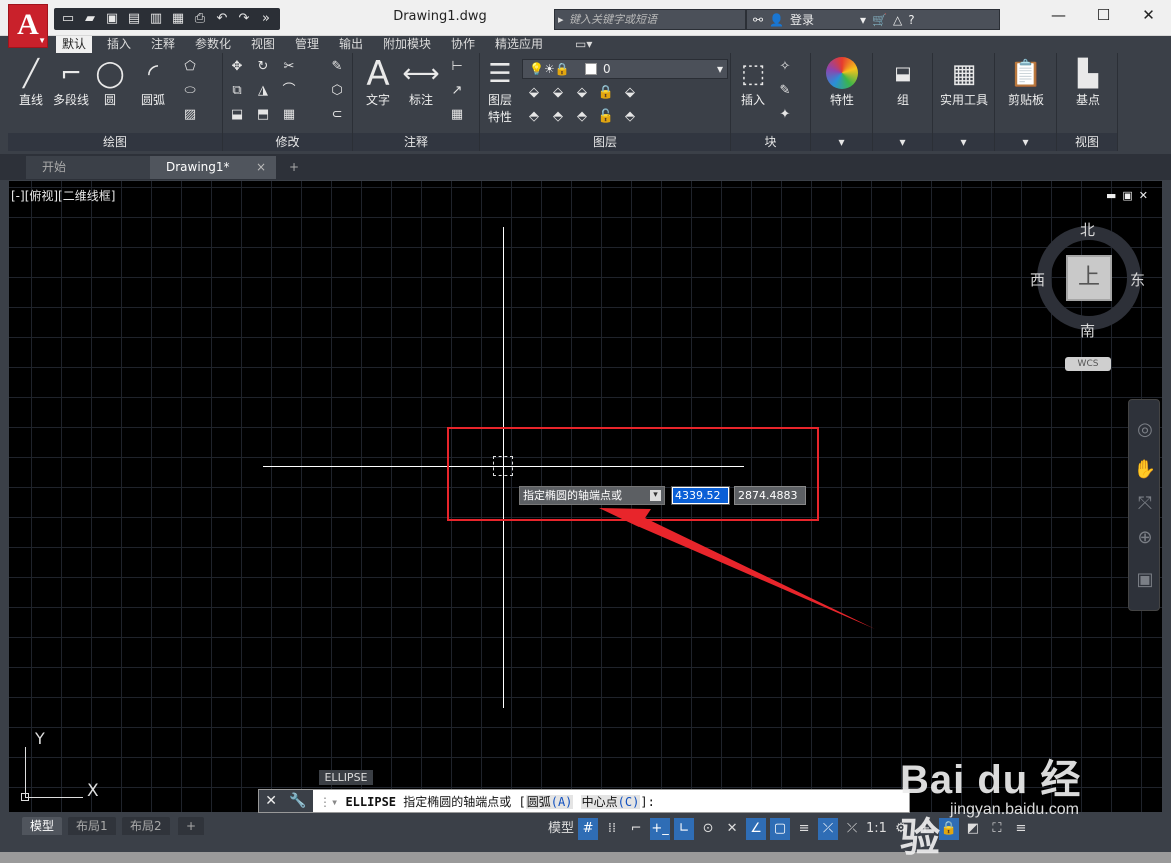 This screenshot has height=863, width=1171. I want to click on scale-icon: ⬒, so click(263, 115).